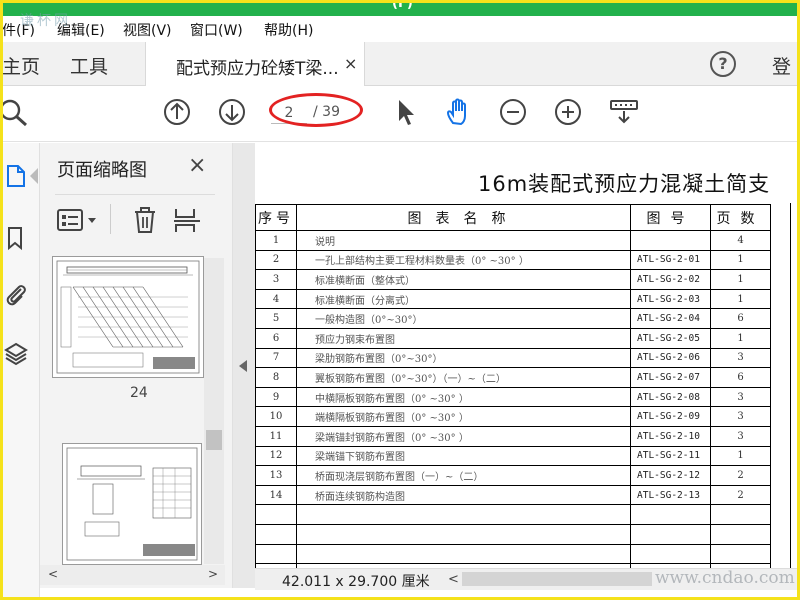 Image resolution: width=800 pixels, height=600 pixels. Describe the element at coordinates (16, 176) in the screenshot. I see `page-thumbnails-icon` at that location.